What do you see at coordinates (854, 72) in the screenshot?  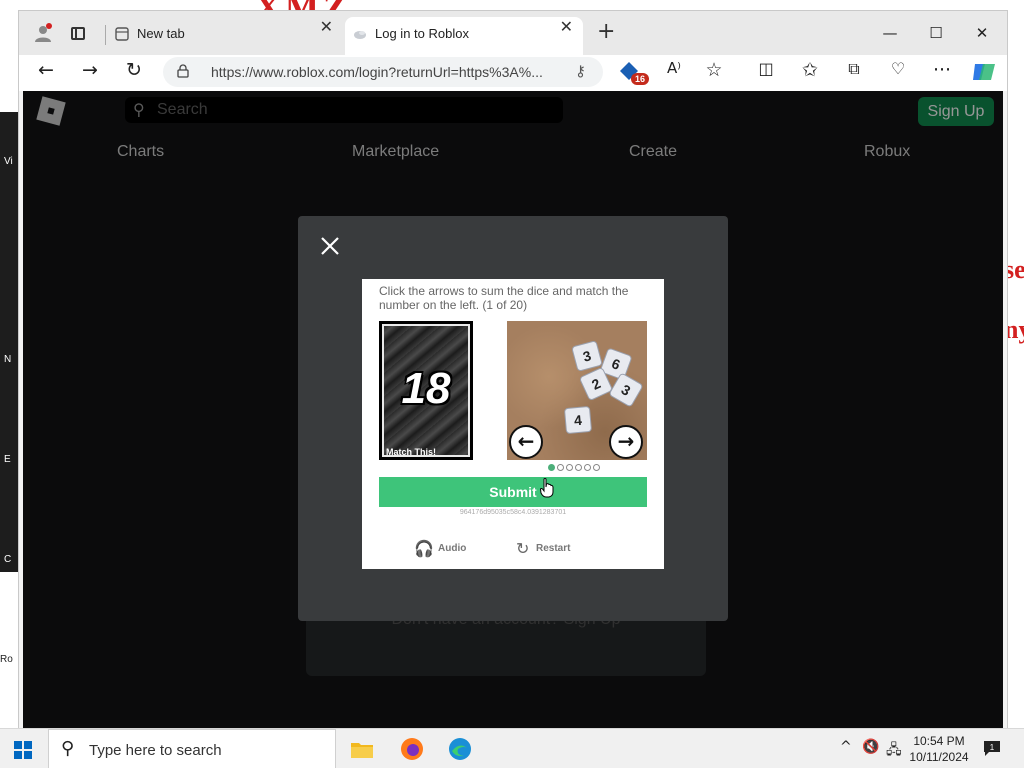 I see `collections-icon: ⧉` at bounding box center [854, 72].